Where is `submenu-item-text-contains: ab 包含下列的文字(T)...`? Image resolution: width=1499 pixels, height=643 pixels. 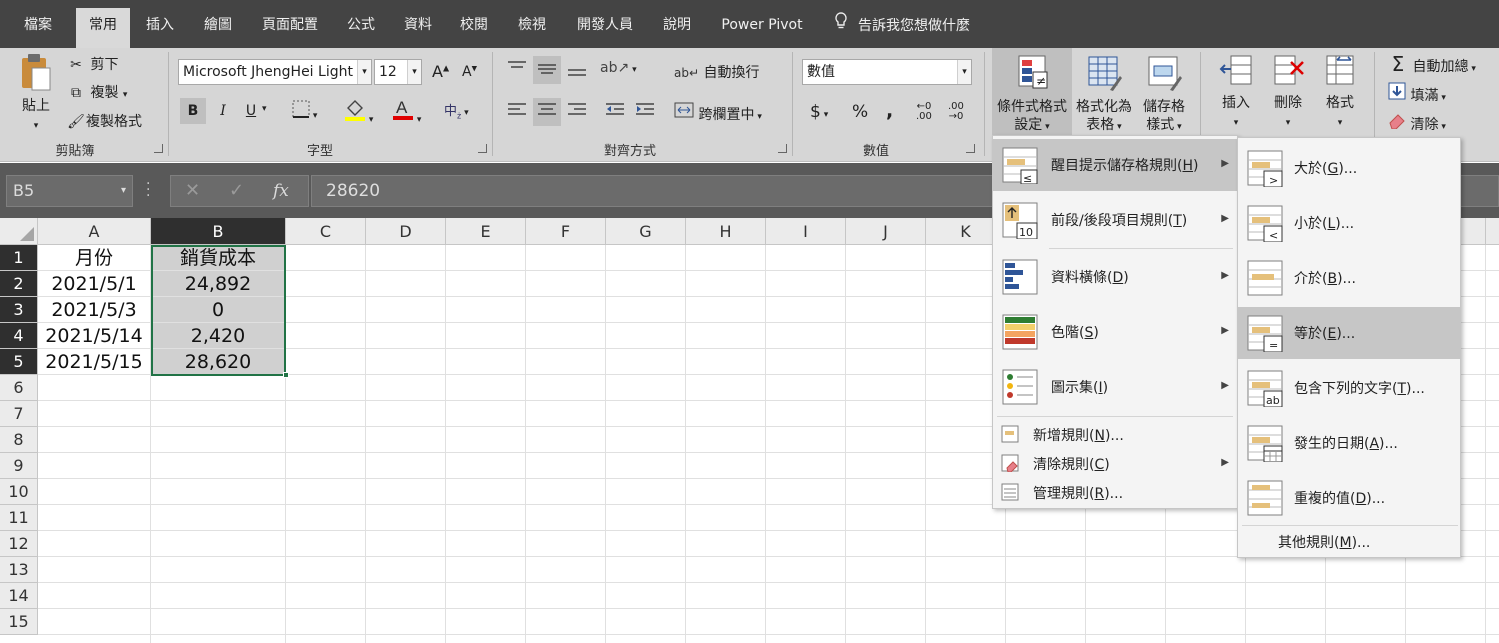 submenu-item-text-contains: ab 包含下列的文字(T)... is located at coordinates (1349, 388).